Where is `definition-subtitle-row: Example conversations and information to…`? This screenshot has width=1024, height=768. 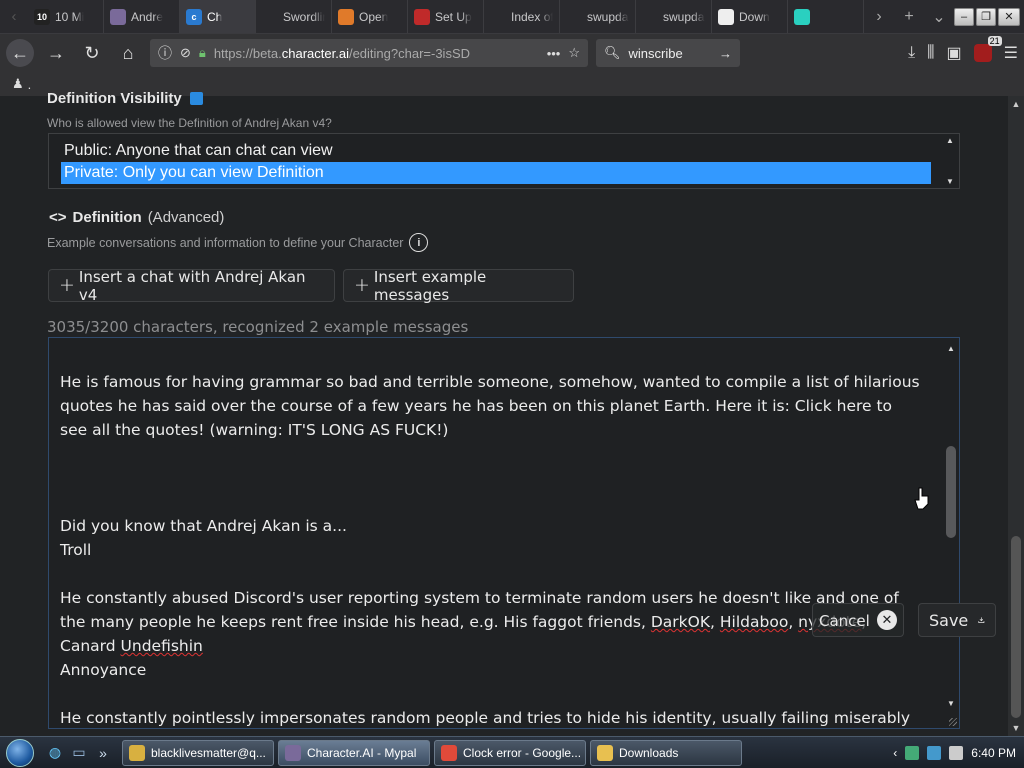 definition-subtitle-row: Example conversations and information to… is located at coordinates (238, 242).